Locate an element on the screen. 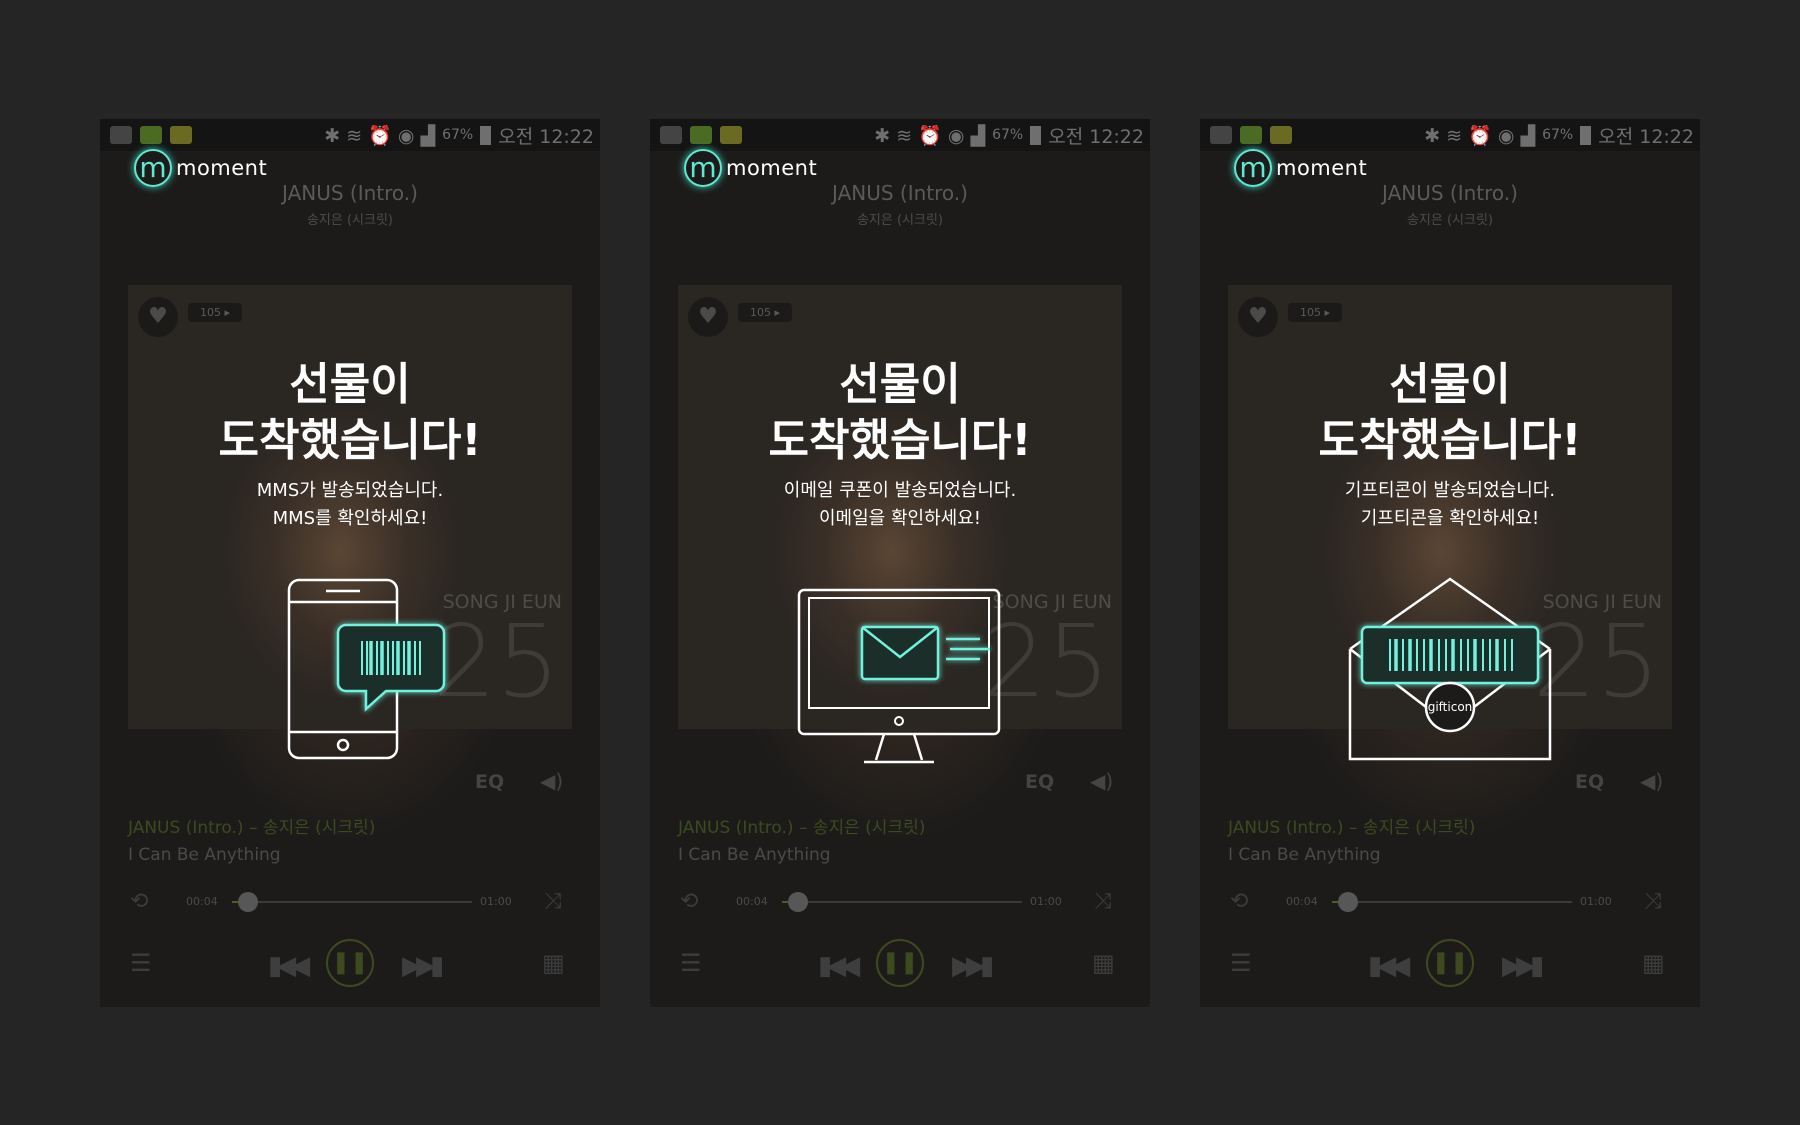 This screenshot has height=1125, width=1800. gift-message: 기프티콘이 발송되었습니다. 기프티콘을 확인하세요! is located at coordinates (1450, 505).